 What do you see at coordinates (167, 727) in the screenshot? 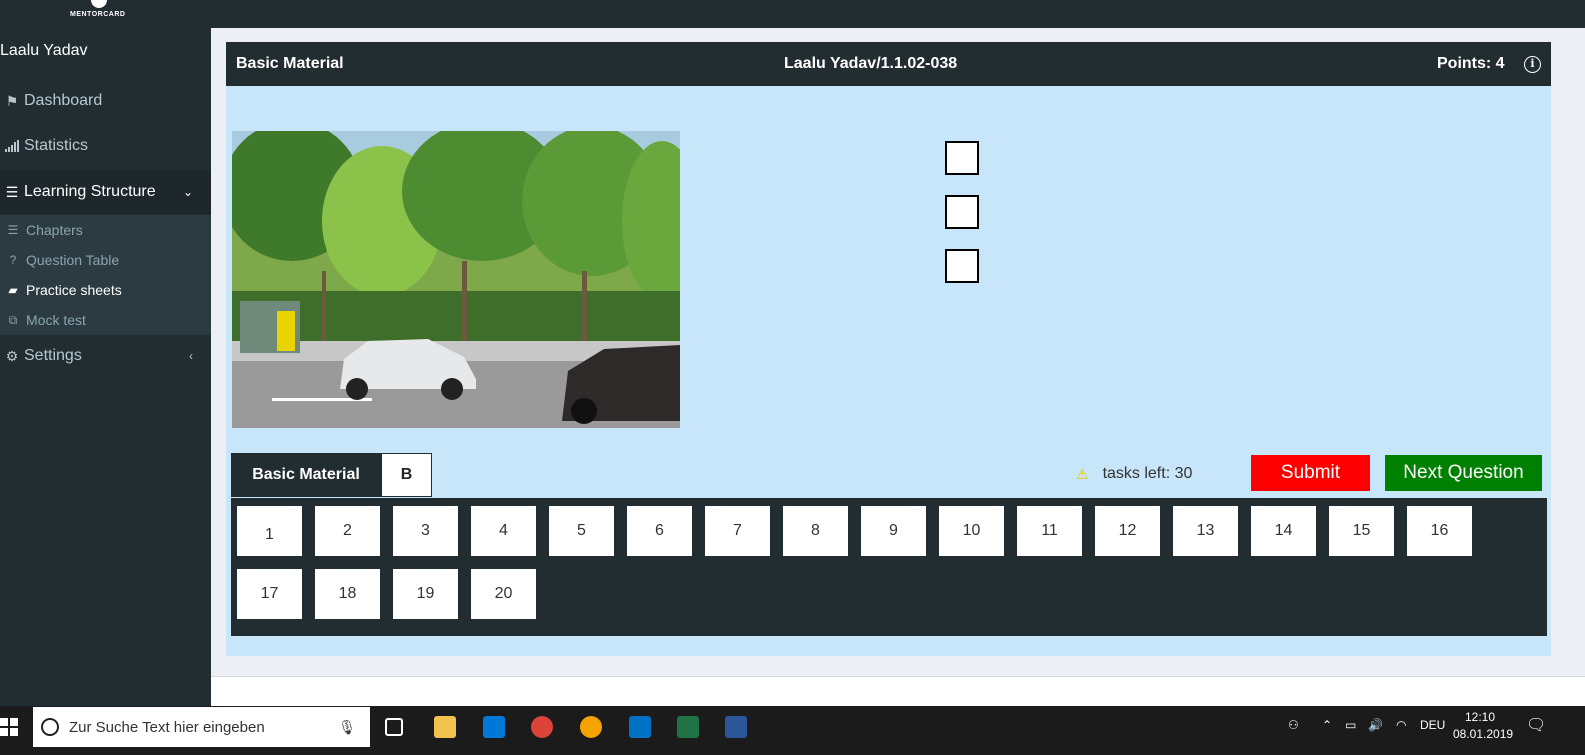
I see `taskbar-search-placeholder: Zur Suche Text hier eingeben` at bounding box center [167, 727].